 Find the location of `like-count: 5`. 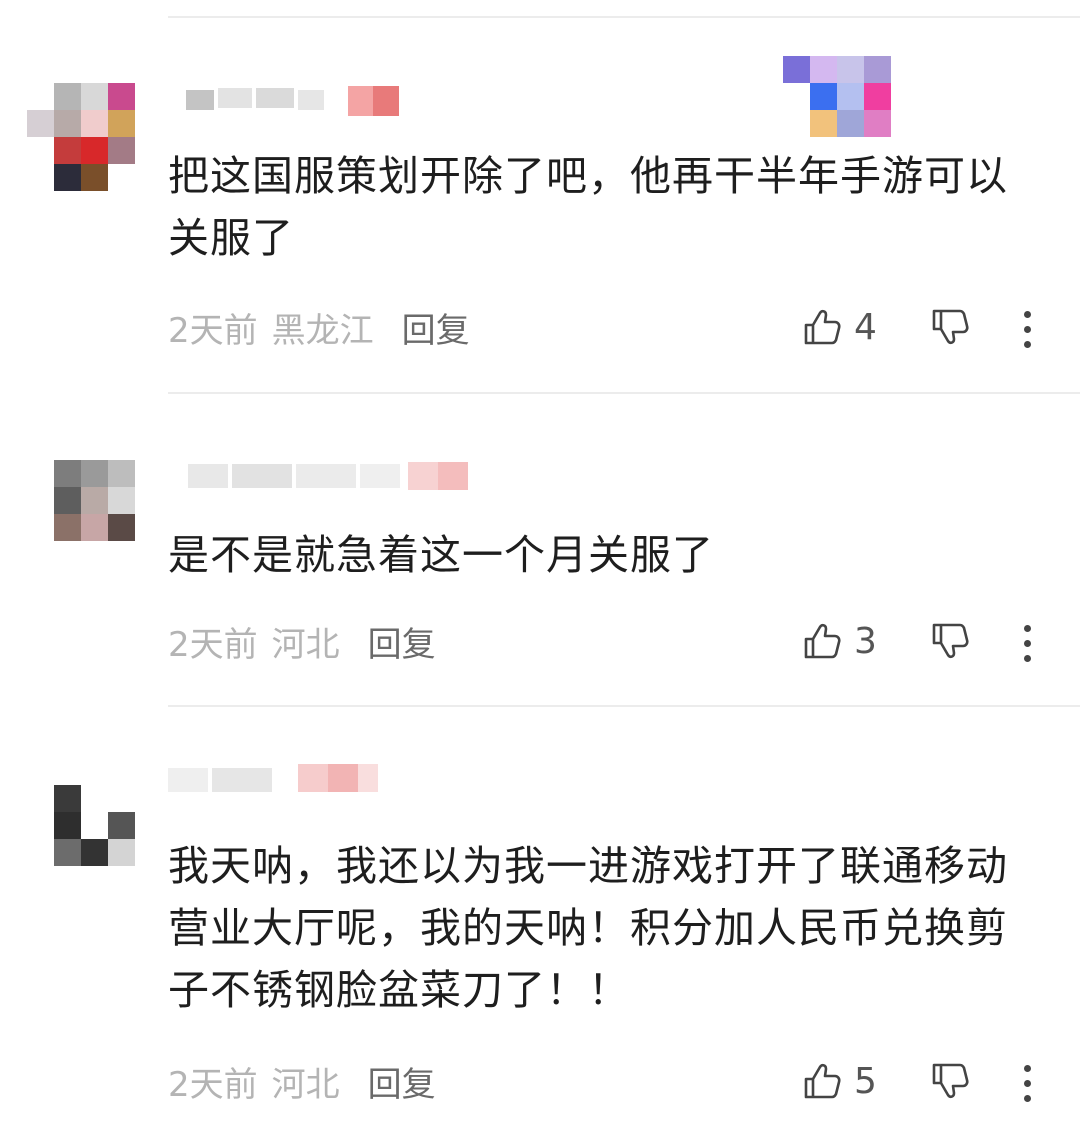

like-count: 5 is located at coordinates (865, 1081).